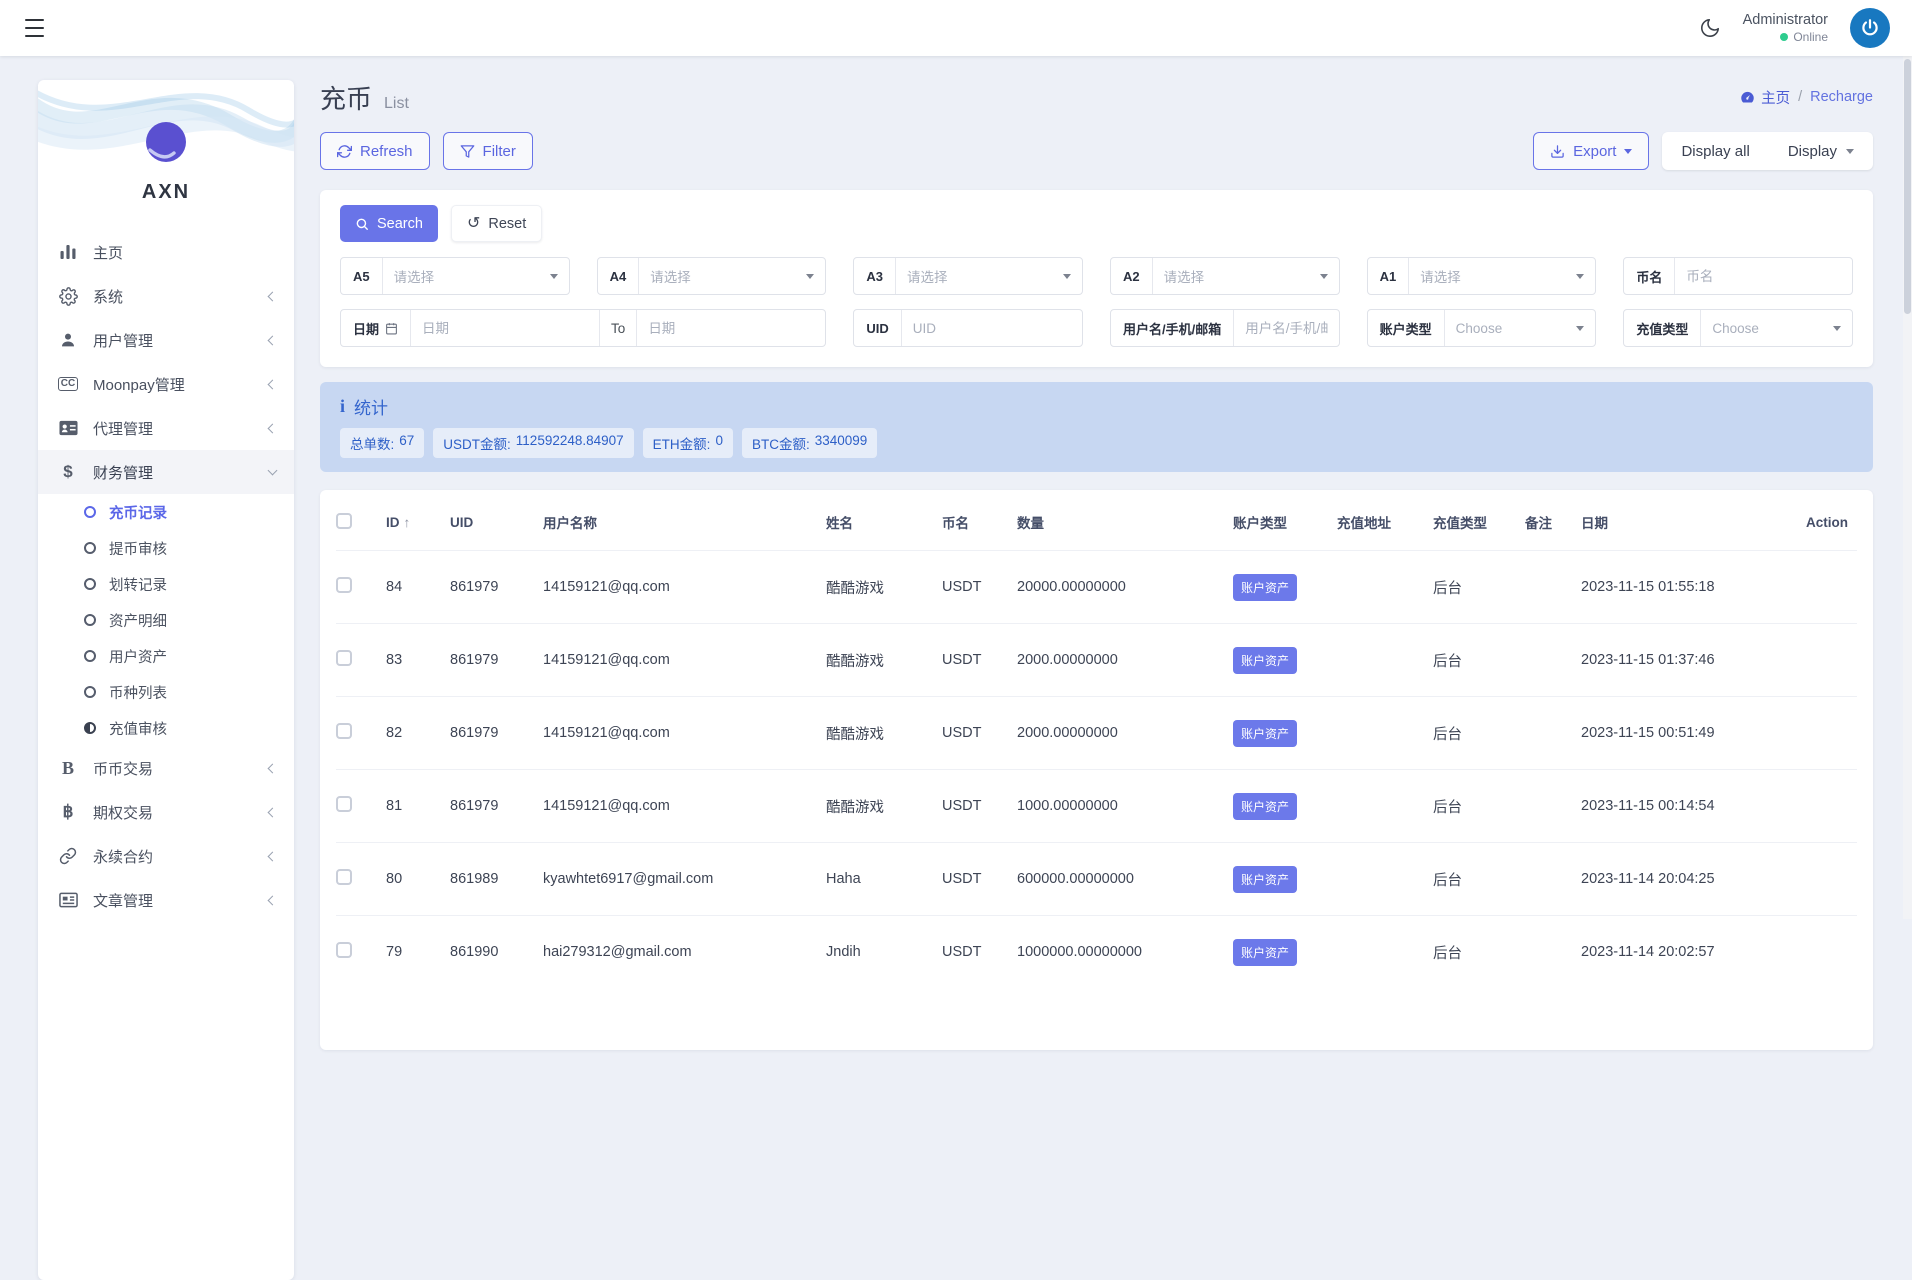 The image size is (1912, 1280). Describe the element at coordinates (1479, 328) in the screenshot. I see `select-placeholder: Choose` at that location.